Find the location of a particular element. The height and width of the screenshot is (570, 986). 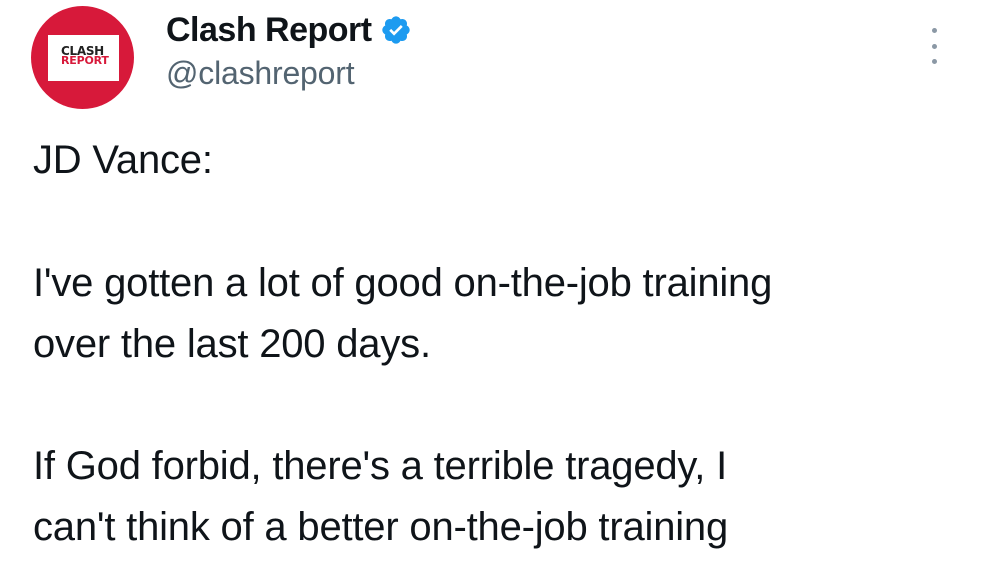

more-options-icon is located at coordinates (934, 46).